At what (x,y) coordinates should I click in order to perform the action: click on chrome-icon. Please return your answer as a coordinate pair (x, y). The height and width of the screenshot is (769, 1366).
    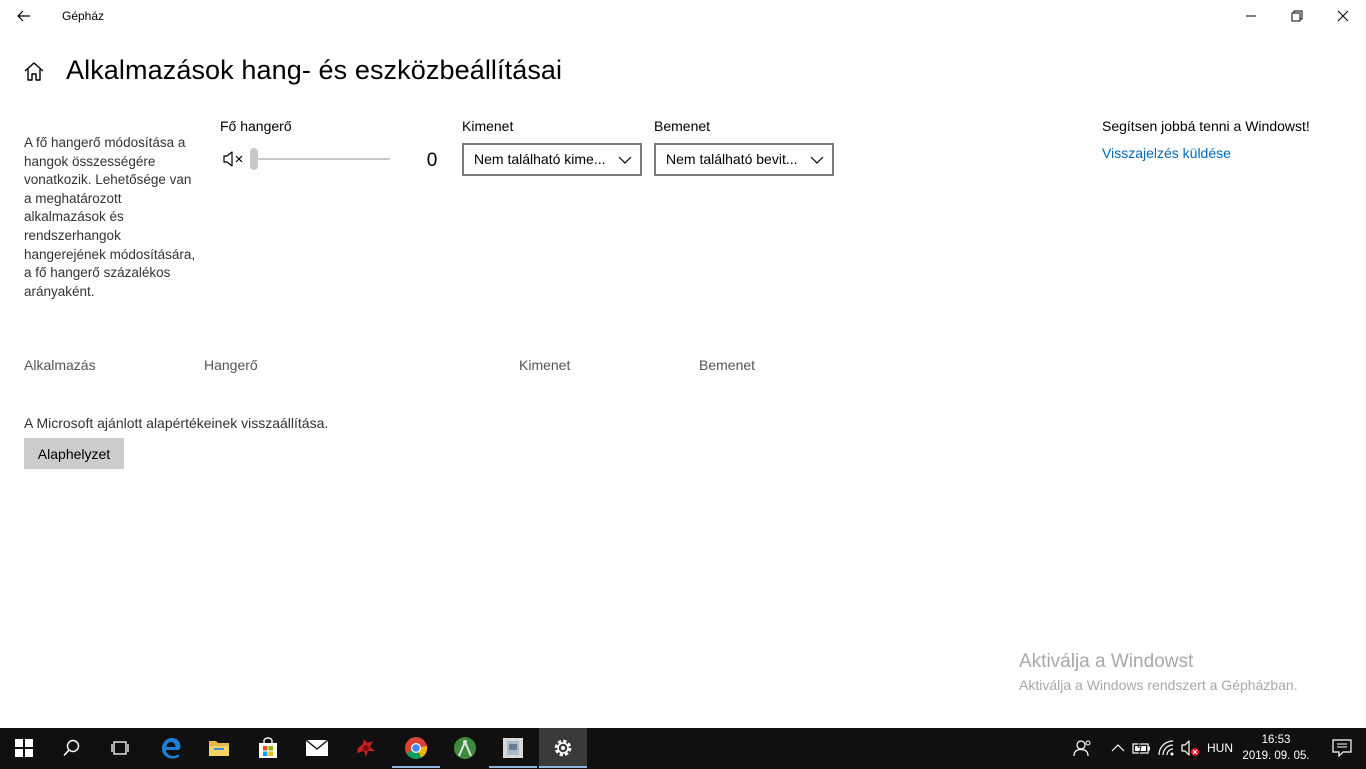
    Looking at the image, I should click on (416, 748).